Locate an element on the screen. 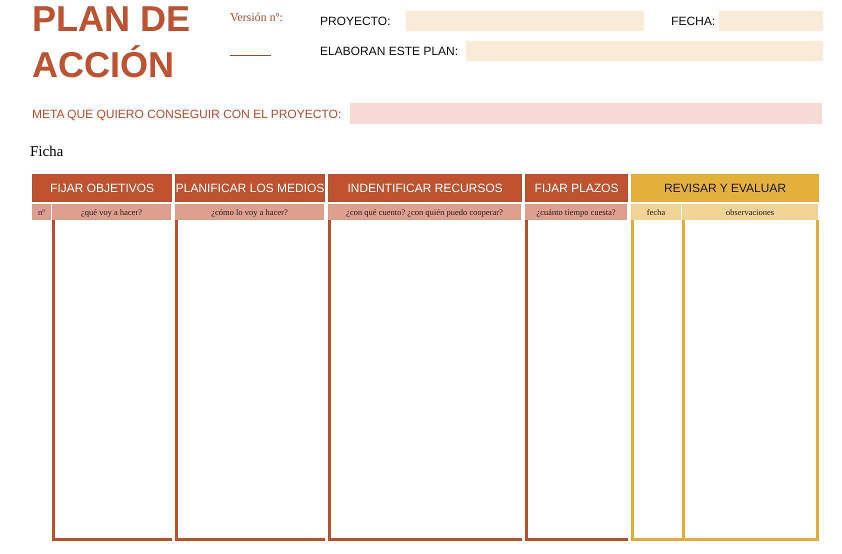  version-label: Versión nº: is located at coordinates (257, 17).